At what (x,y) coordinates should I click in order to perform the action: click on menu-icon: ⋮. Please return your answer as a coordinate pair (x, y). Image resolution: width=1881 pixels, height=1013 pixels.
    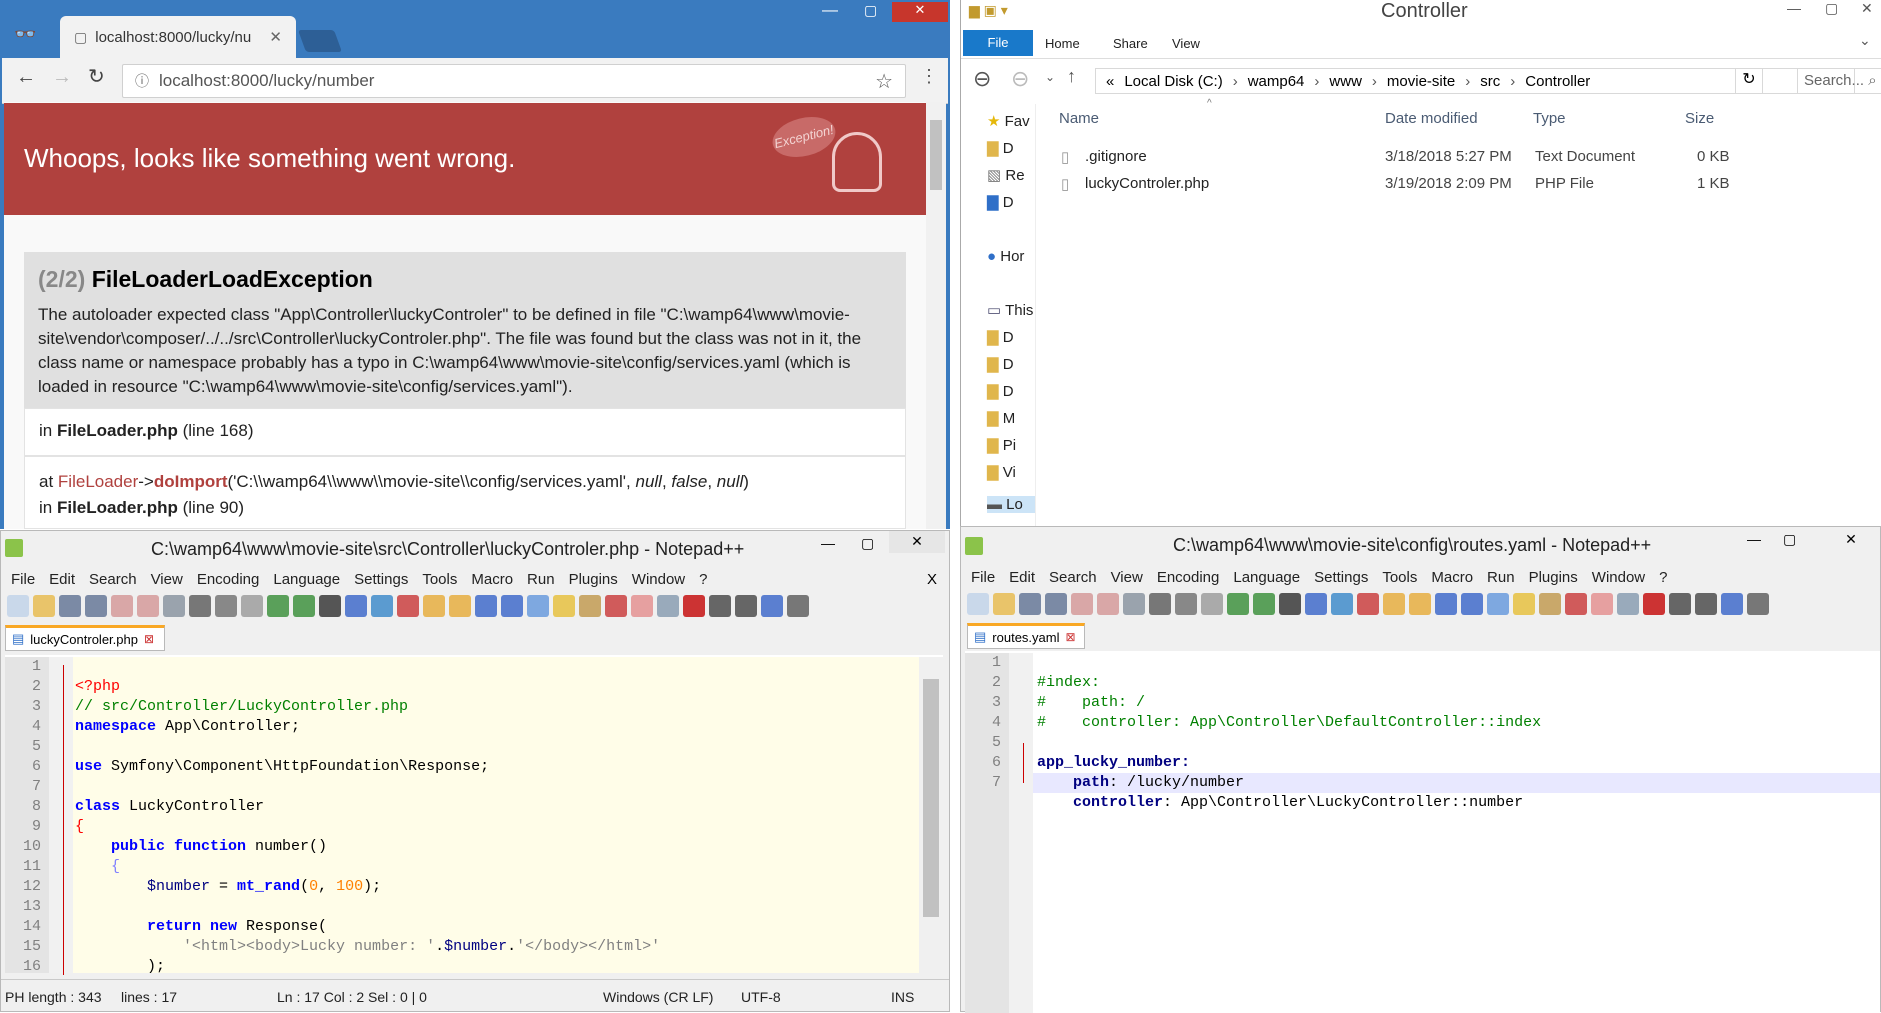
    Looking at the image, I should click on (929, 76).